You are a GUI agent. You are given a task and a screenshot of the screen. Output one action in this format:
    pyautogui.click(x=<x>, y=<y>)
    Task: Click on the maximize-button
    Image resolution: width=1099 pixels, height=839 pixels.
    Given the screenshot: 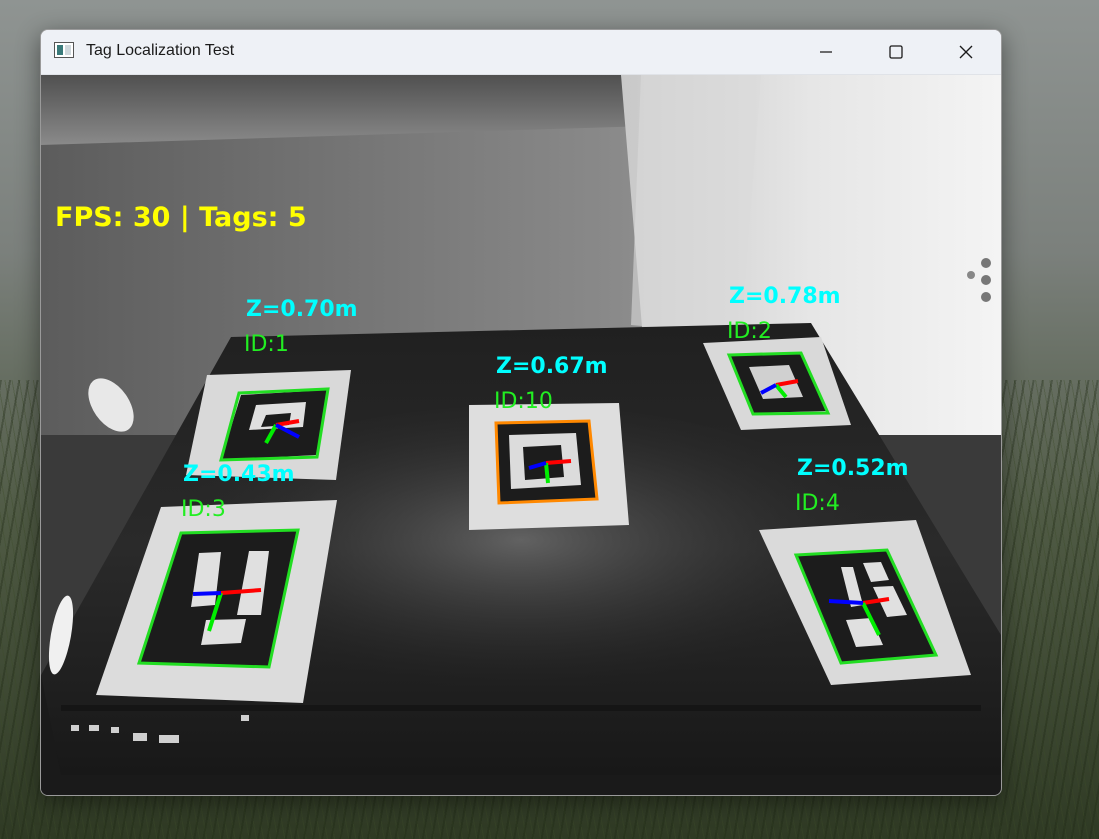 What is the action you would take?
    pyautogui.click(x=896, y=52)
    